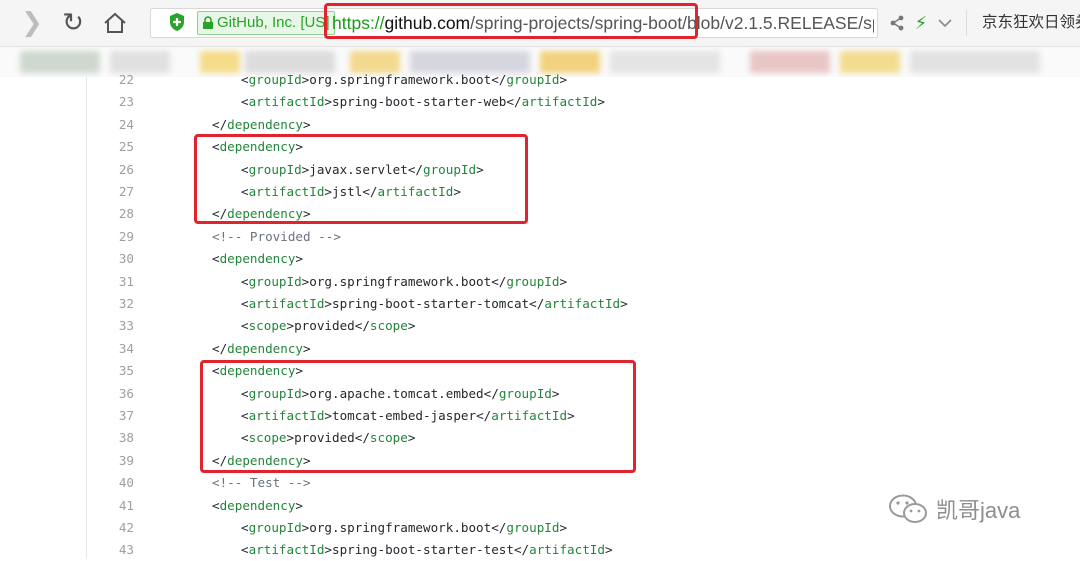  Describe the element at coordinates (115, 23) in the screenshot. I see `home-icon` at that location.